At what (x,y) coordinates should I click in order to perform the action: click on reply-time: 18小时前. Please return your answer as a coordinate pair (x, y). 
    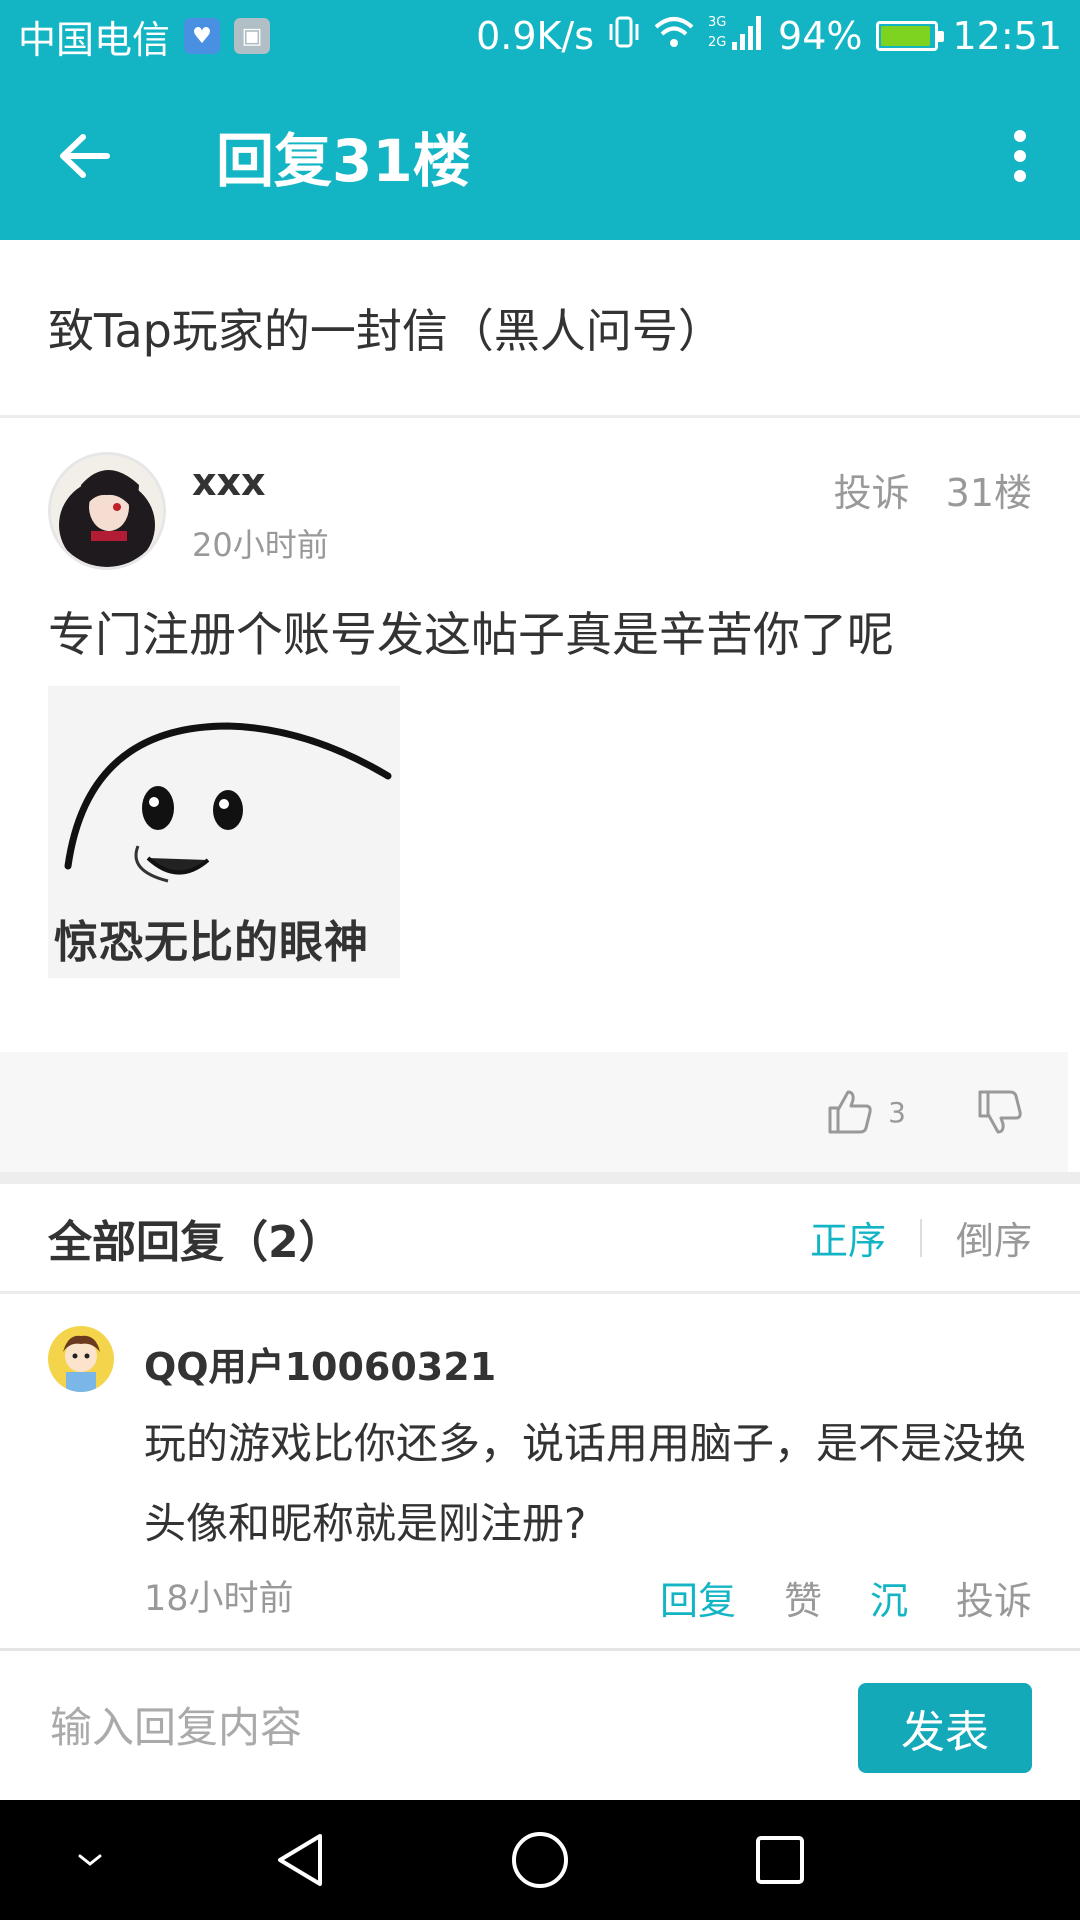
    Looking at the image, I should click on (219, 1599).